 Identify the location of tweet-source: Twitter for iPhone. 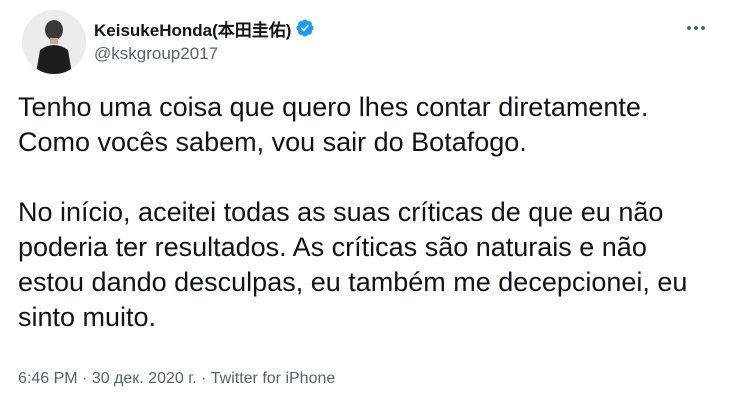
(273, 378).